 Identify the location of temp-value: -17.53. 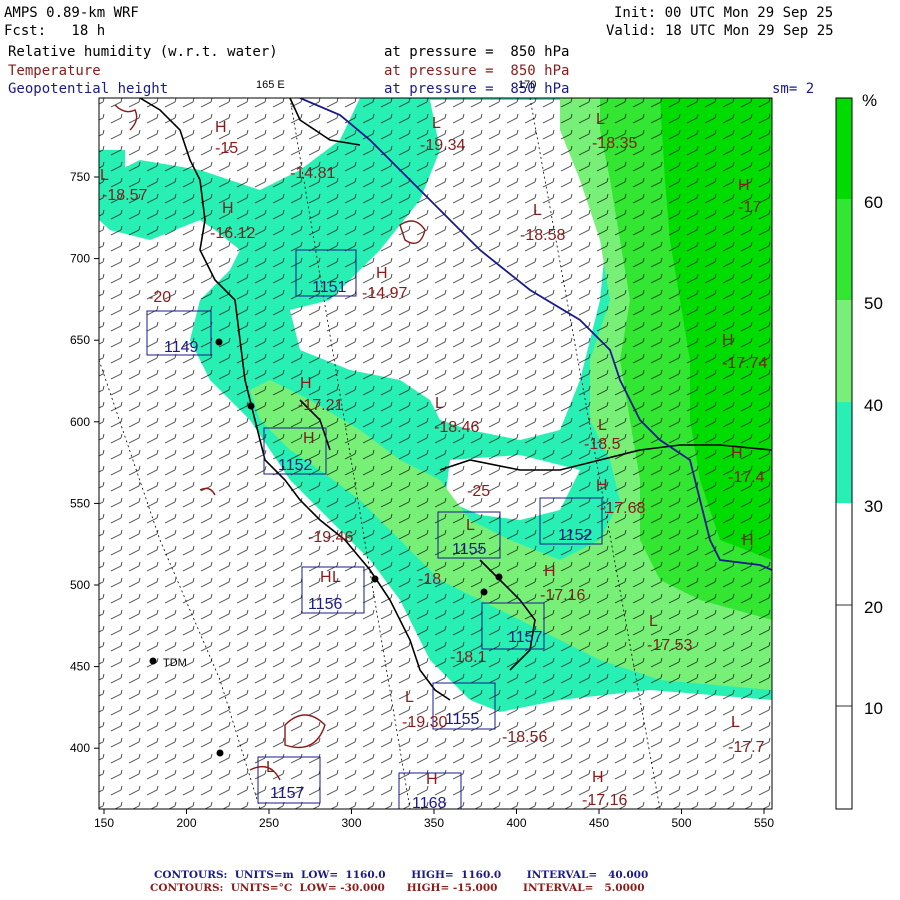
(669, 645).